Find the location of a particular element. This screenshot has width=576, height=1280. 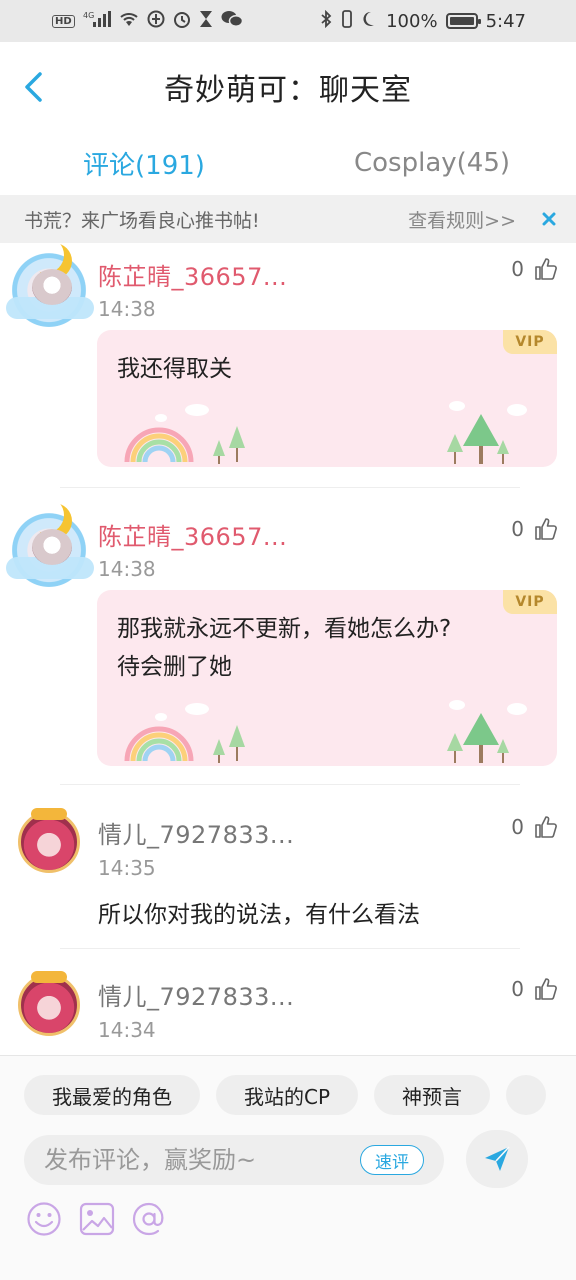

comment-item: 情儿_7927833... 14:35 0 所以你对我的说法，有什么看法 is located at coordinates (288, 867).